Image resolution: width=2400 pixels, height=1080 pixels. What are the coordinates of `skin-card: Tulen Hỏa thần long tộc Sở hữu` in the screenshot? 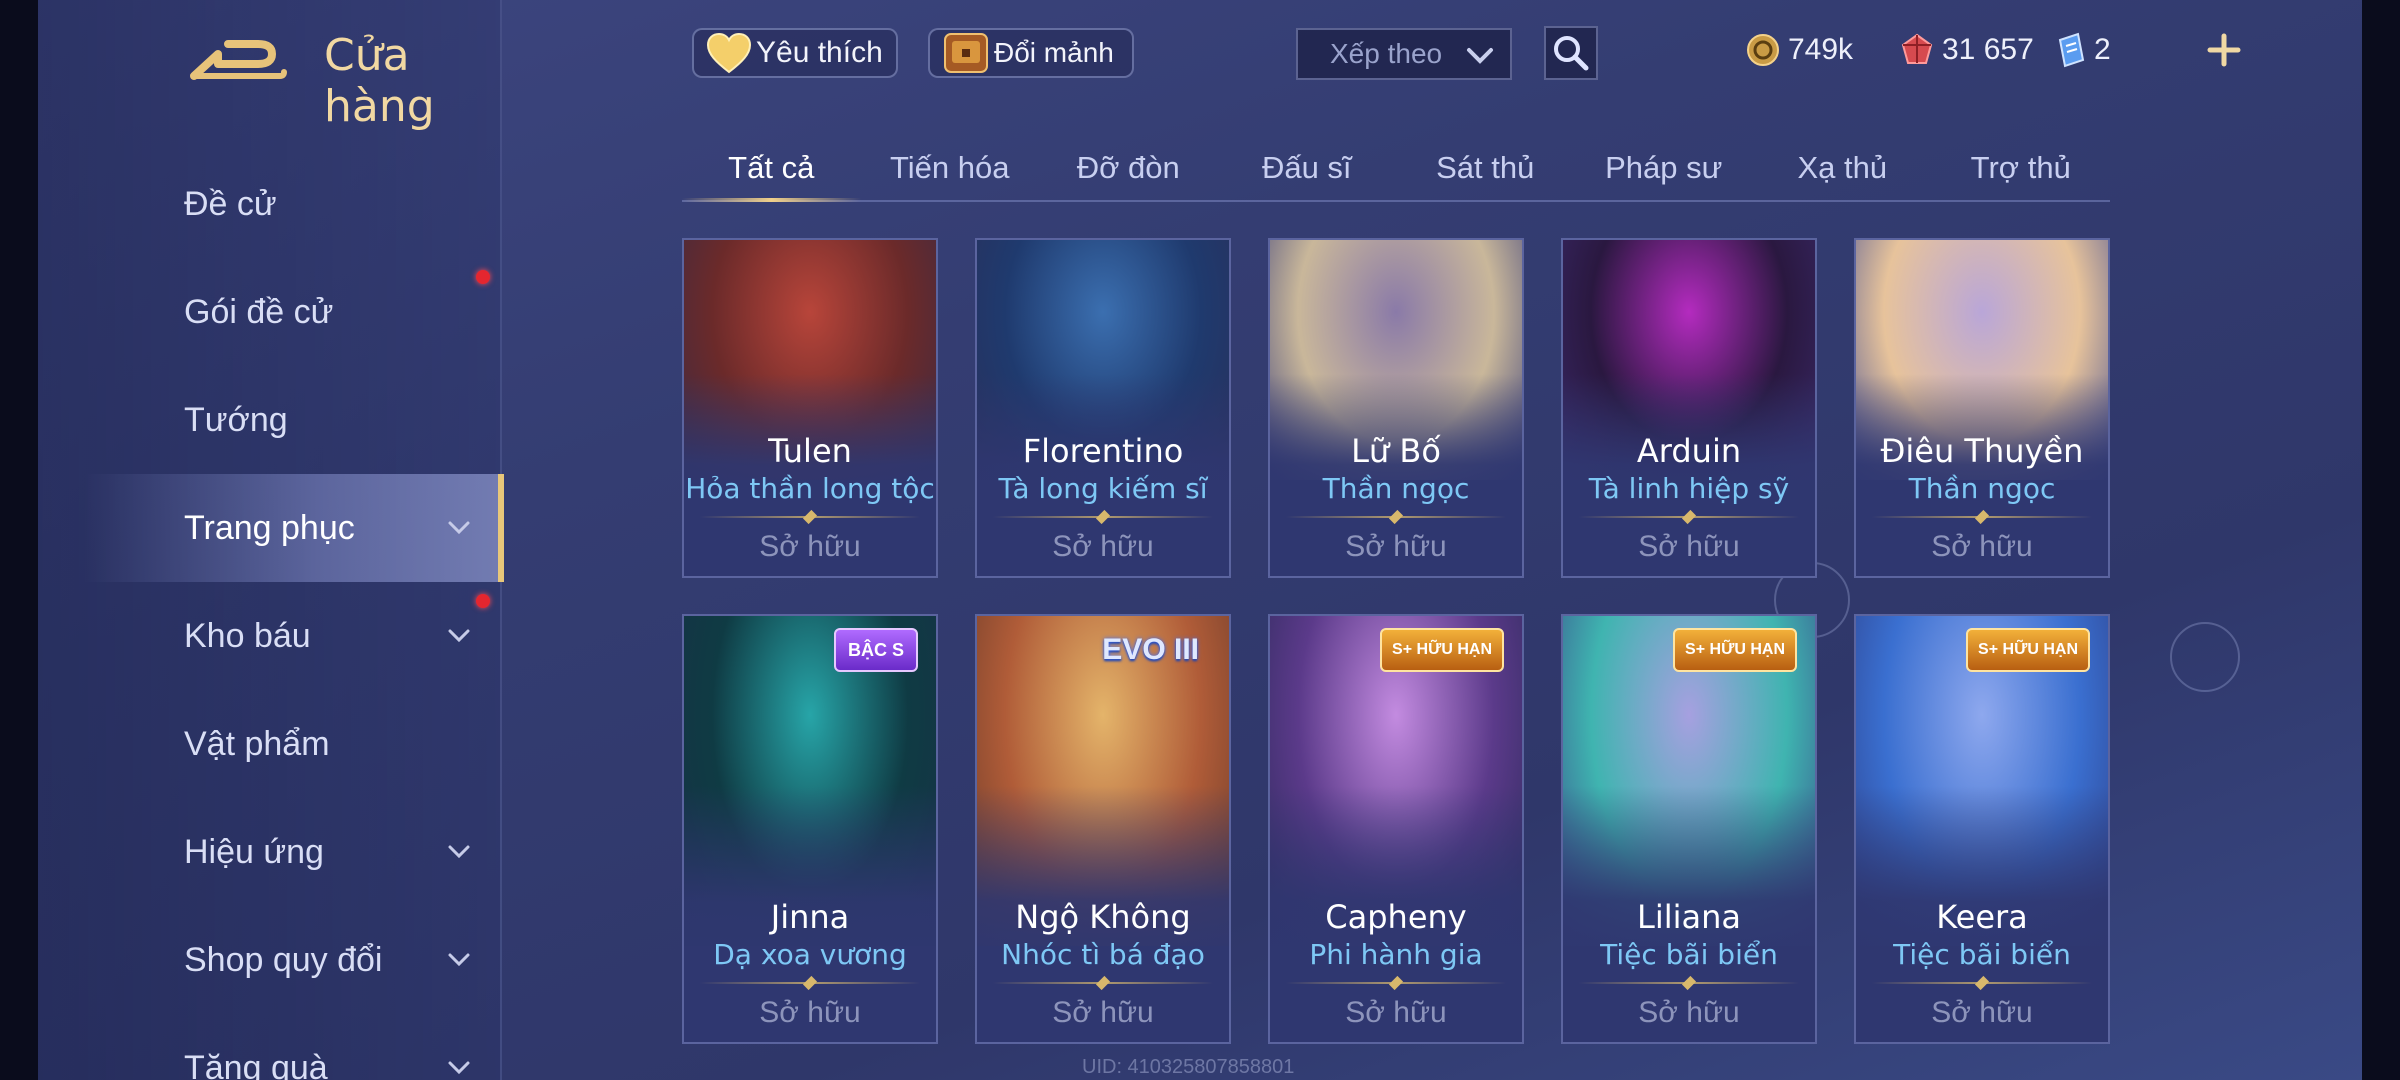 It's located at (810, 408).